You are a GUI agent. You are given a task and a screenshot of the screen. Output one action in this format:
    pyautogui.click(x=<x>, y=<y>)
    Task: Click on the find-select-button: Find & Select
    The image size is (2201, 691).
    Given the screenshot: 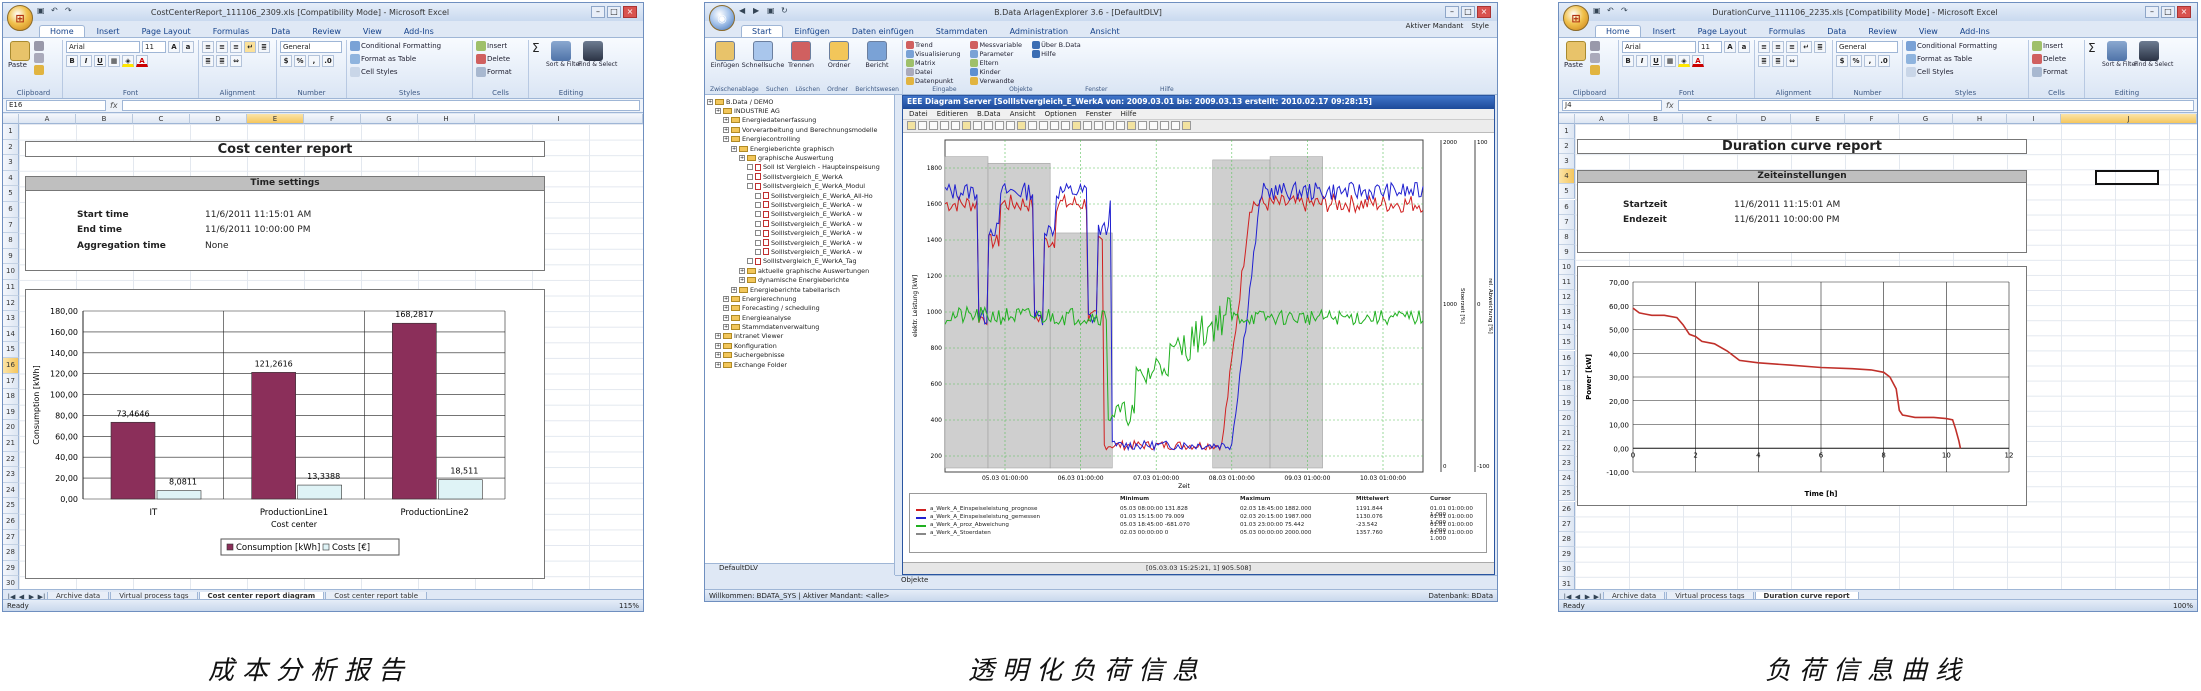 What is the action you would take?
    pyautogui.click(x=597, y=54)
    